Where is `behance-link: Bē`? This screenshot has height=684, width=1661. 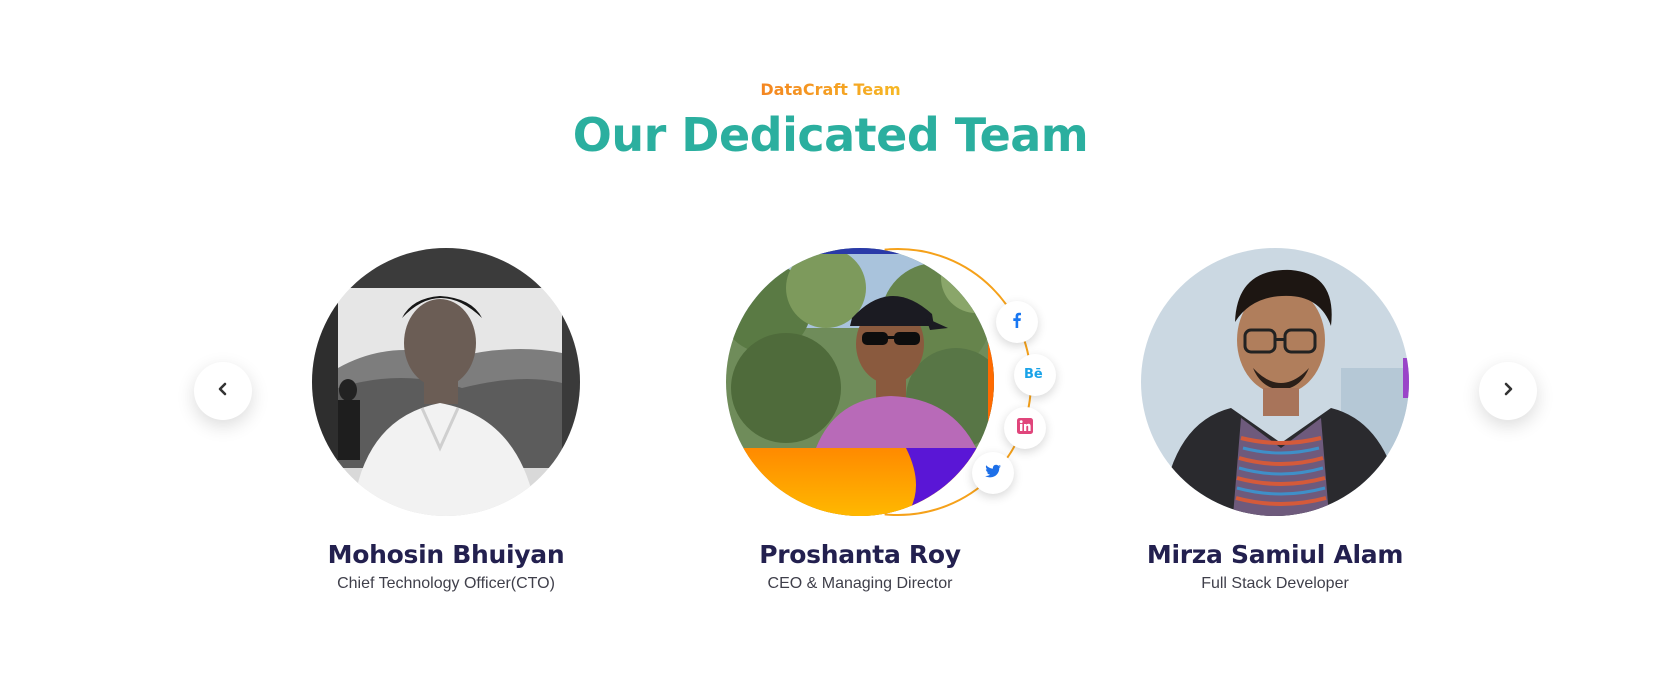
behance-link: Bē is located at coordinates (1035, 375).